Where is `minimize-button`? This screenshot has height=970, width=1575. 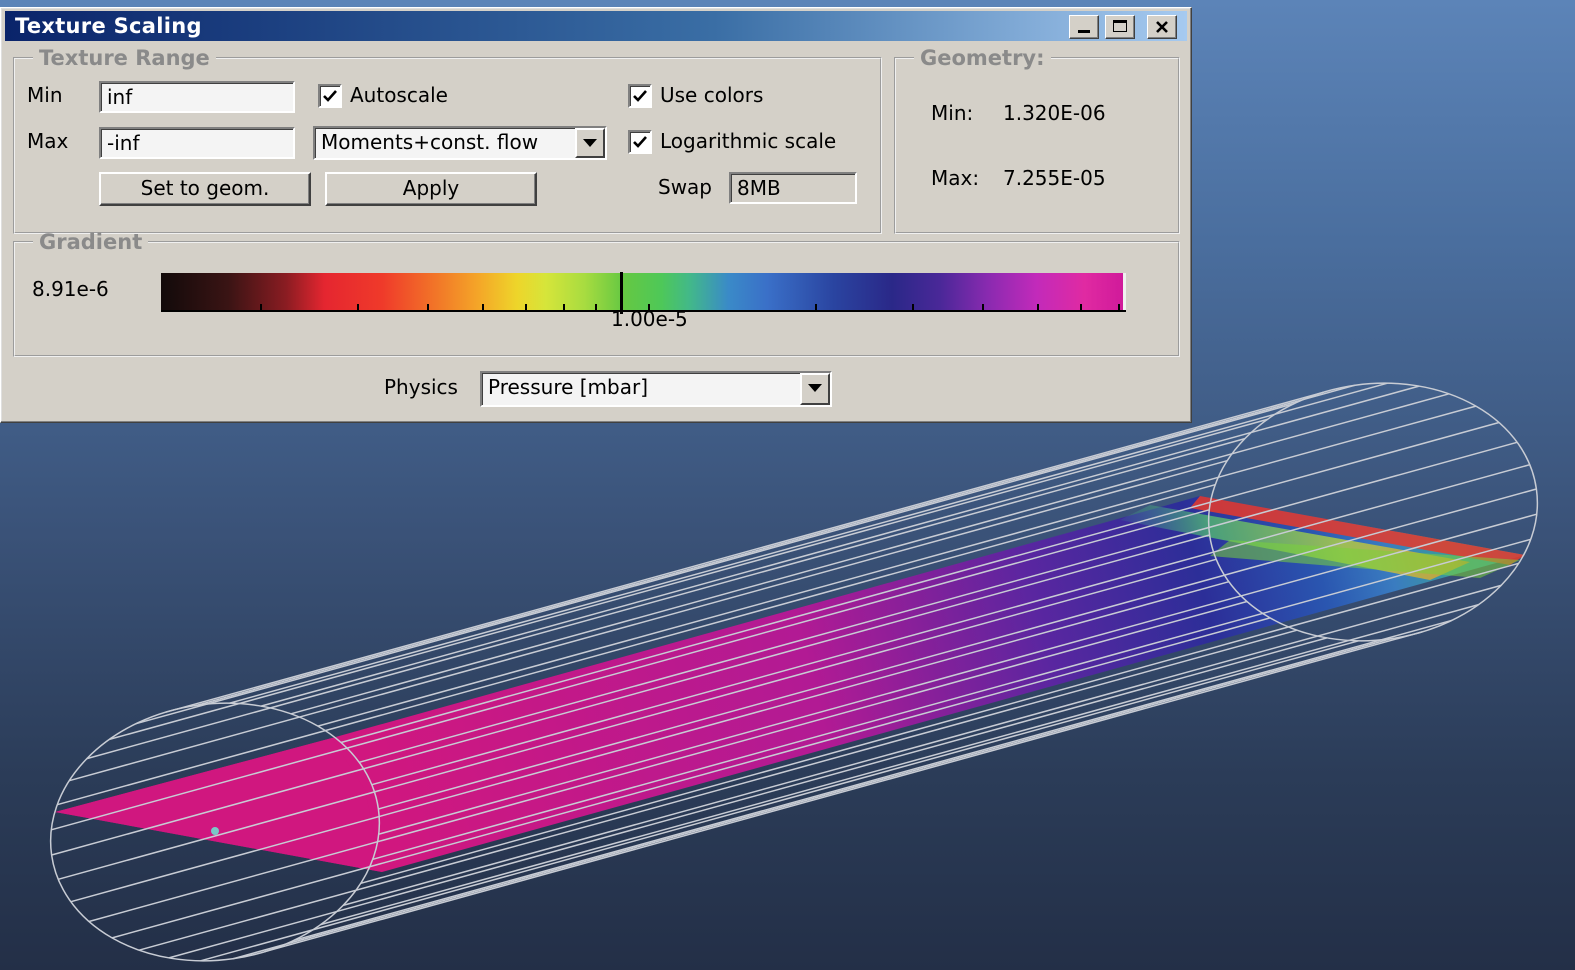
minimize-button is located at coordinates (1084, 27).